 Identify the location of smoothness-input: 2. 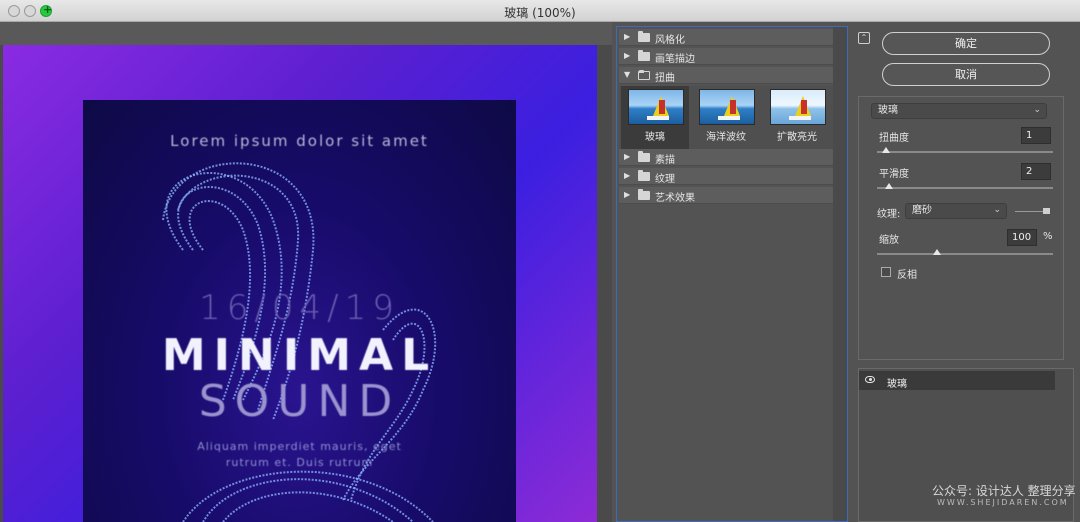
(1036, 171).